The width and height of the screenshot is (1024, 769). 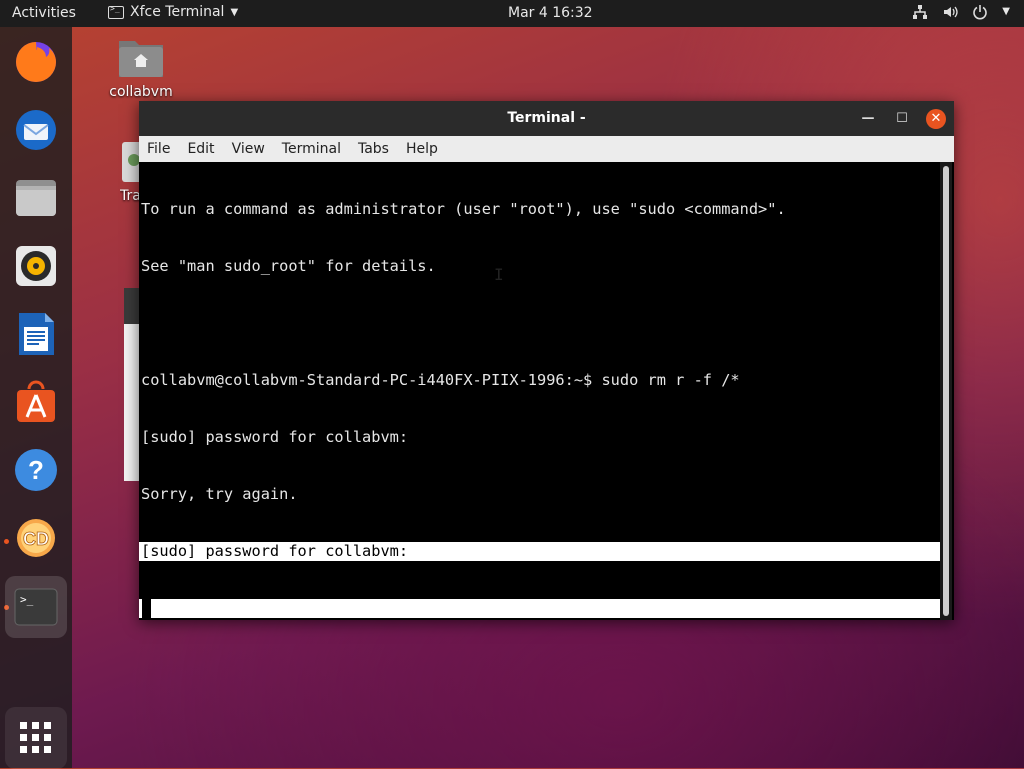 I want to click on thunderbird-icon, so click(x=36, y=130).